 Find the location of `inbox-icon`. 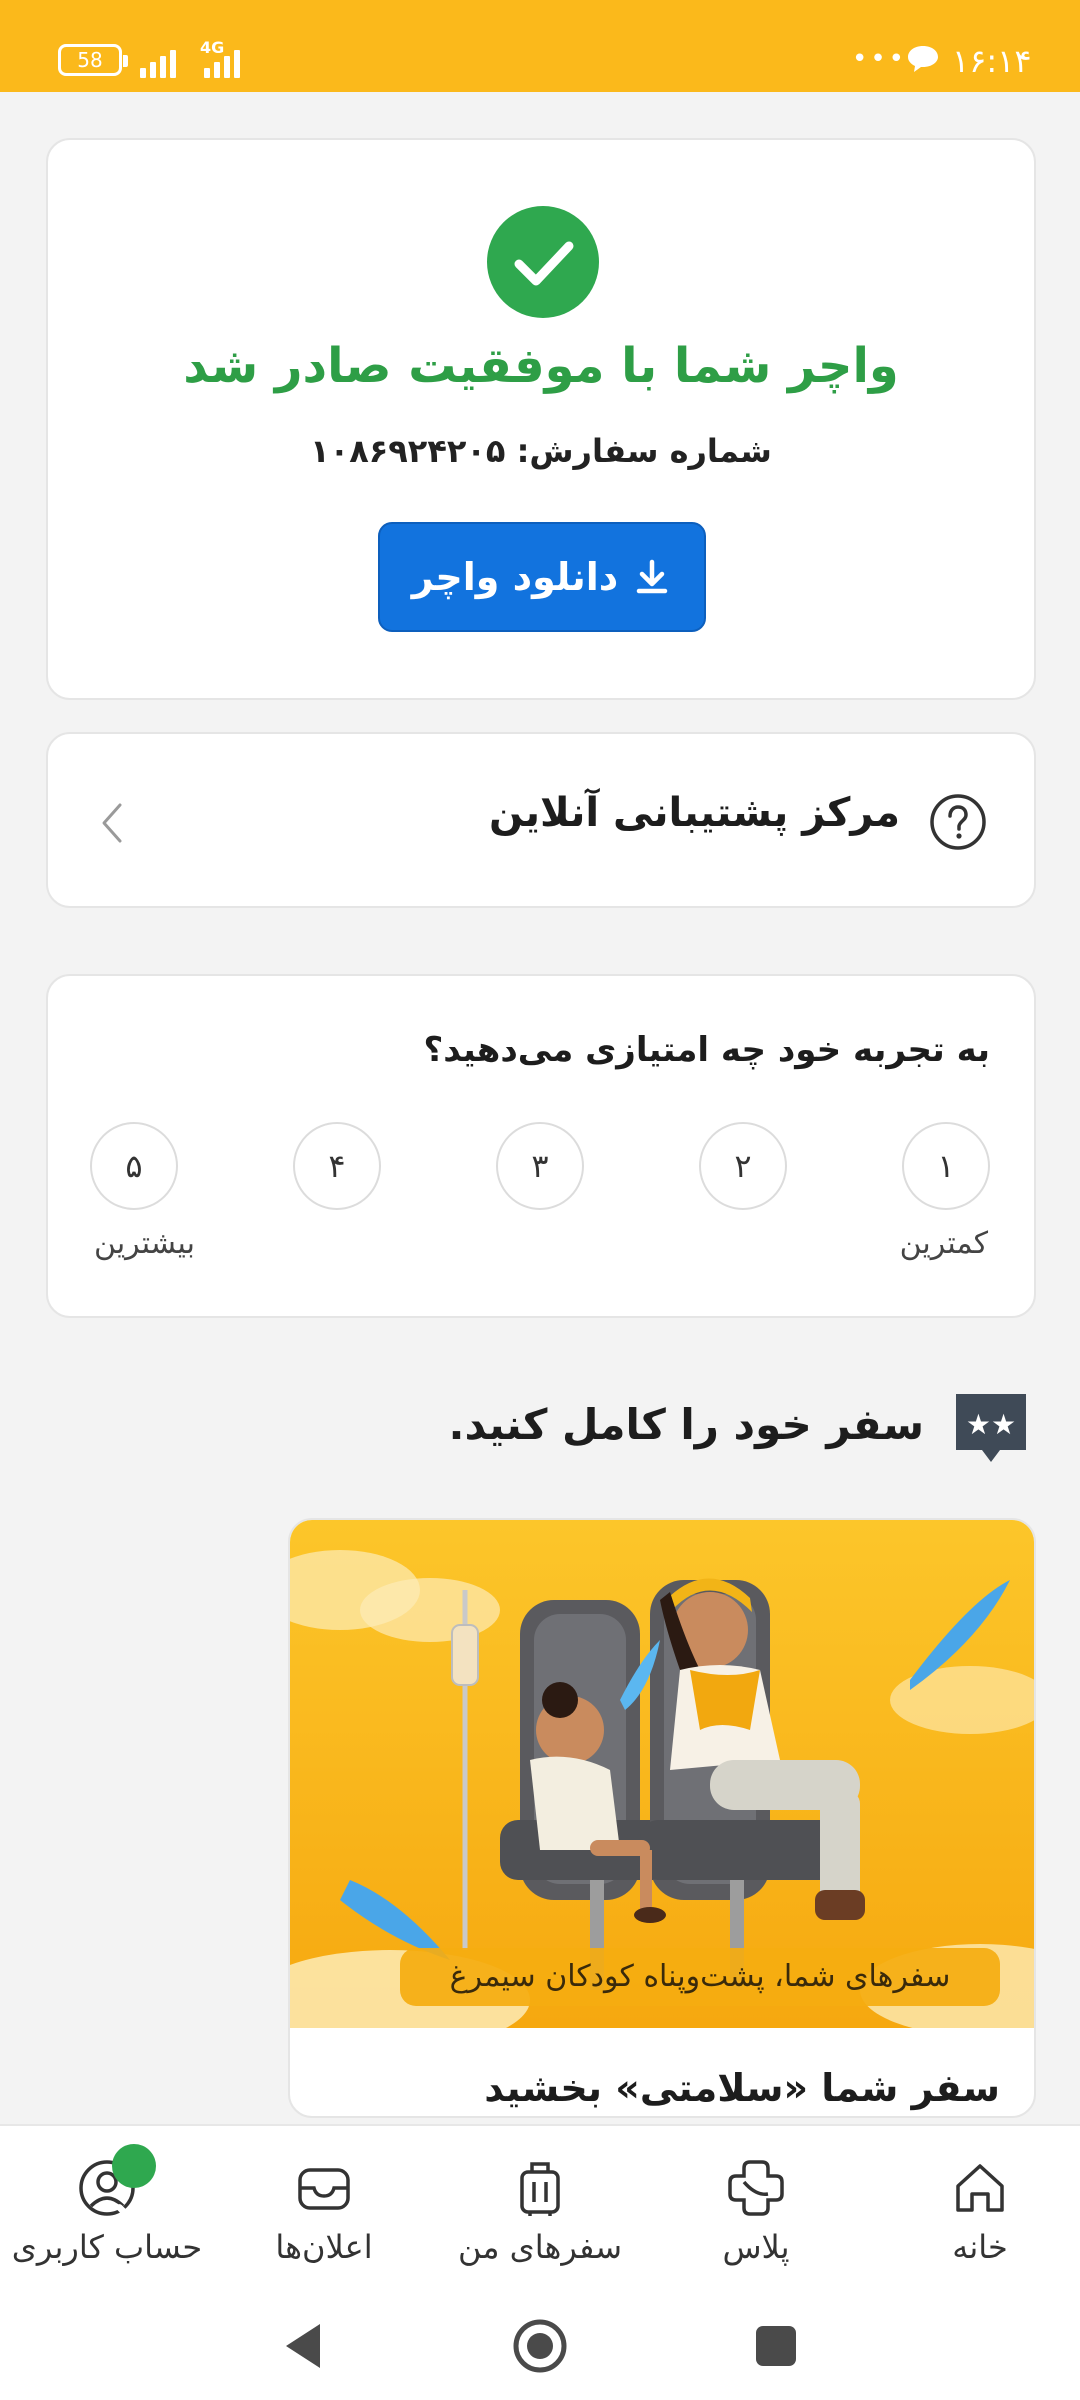

inbox-icon is located at coordinates (324, 2189).